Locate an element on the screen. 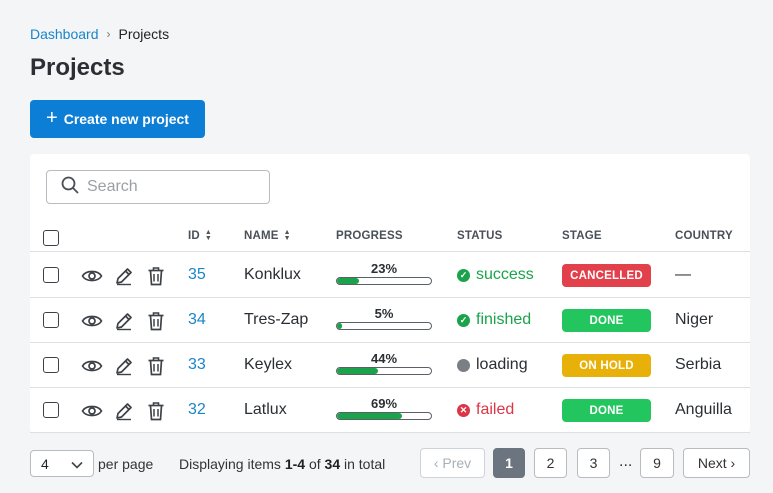 The height and width of the screenshot is (493, 773). header-id: ID ▲ ▼ is located at coordinates (200, 235).